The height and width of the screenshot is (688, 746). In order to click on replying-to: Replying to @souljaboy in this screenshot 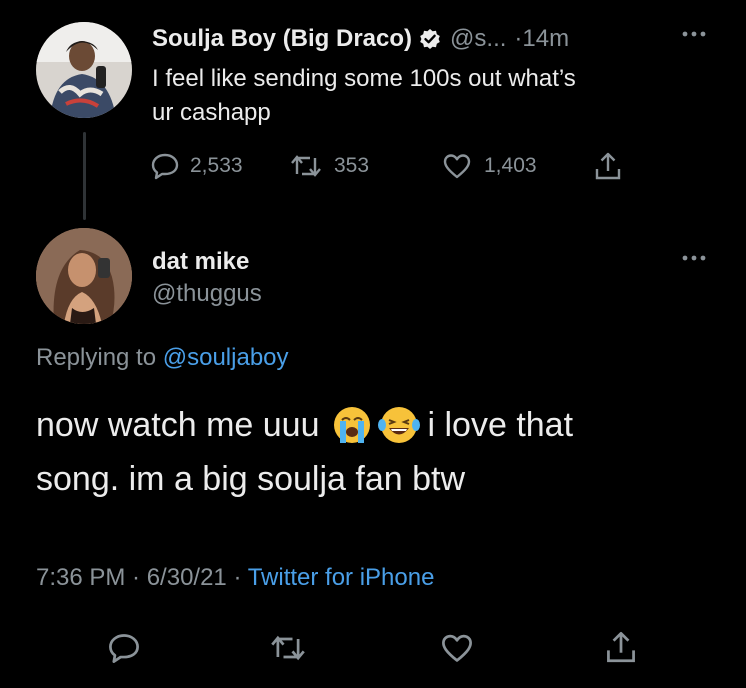, I will do `click(162, 358)`.